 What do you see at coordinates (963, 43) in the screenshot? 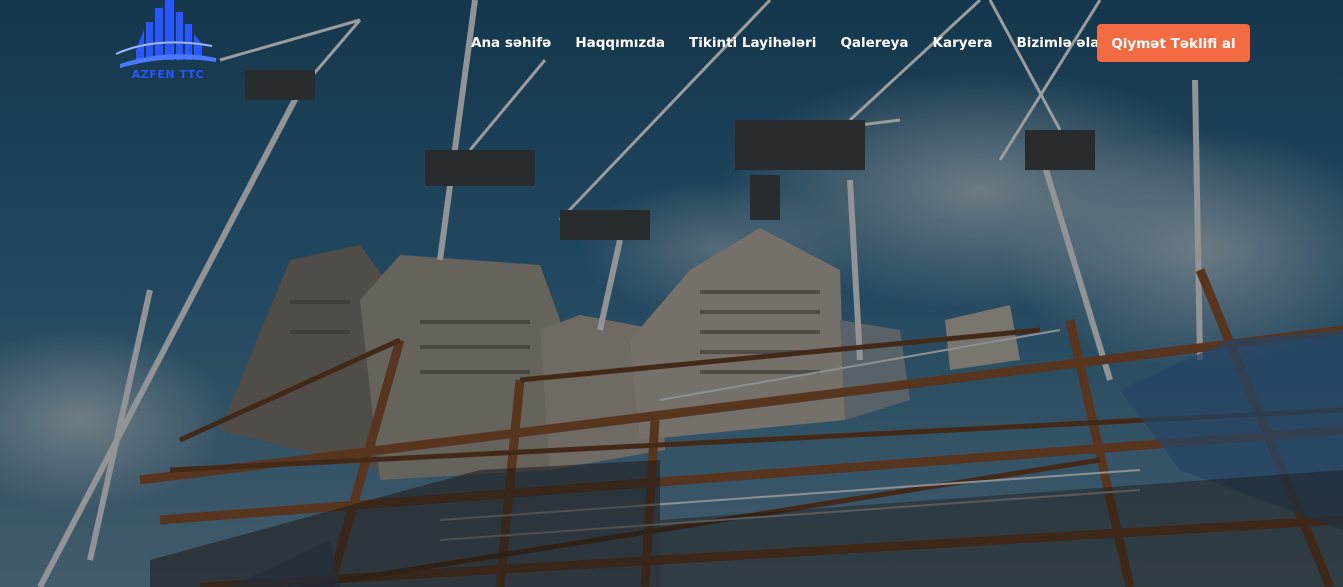
I see `nav-item-career: Karyera` at bounding box center [963, 43].